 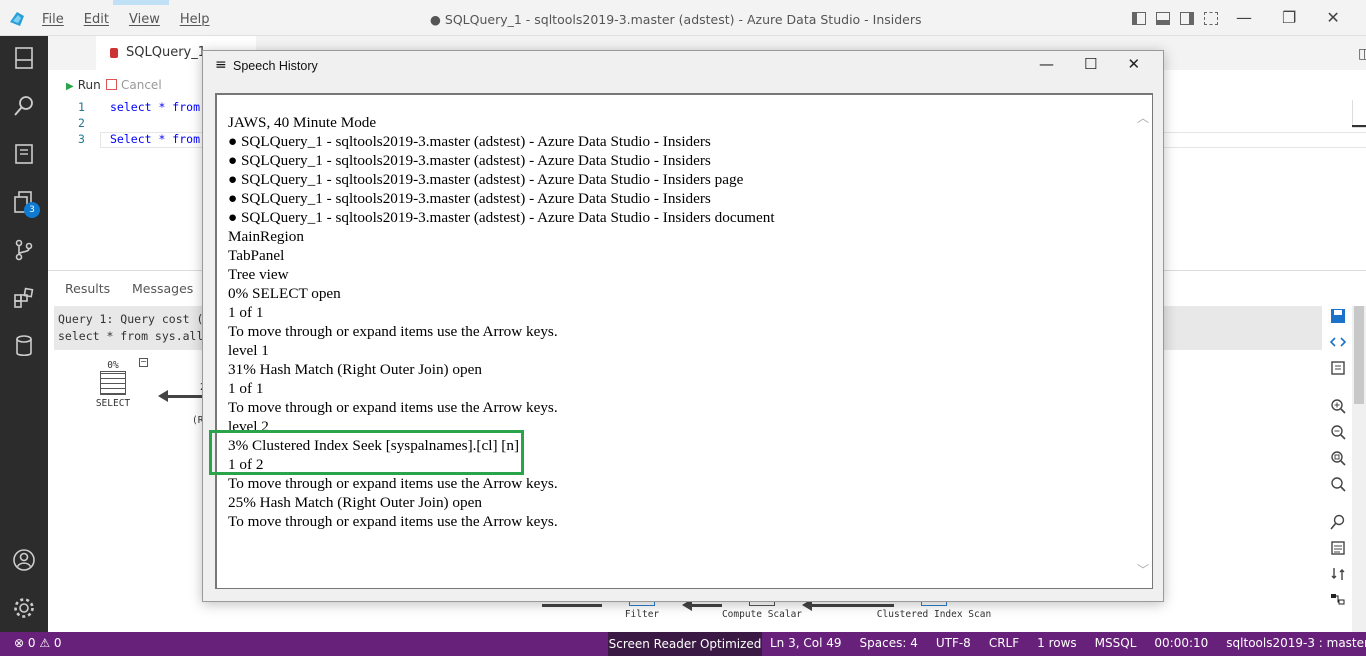 What do you see at coordinates (17, 19) in the screenshot?
I see `azure-data-studio-logo-icon` at bounding box center [17, 19].